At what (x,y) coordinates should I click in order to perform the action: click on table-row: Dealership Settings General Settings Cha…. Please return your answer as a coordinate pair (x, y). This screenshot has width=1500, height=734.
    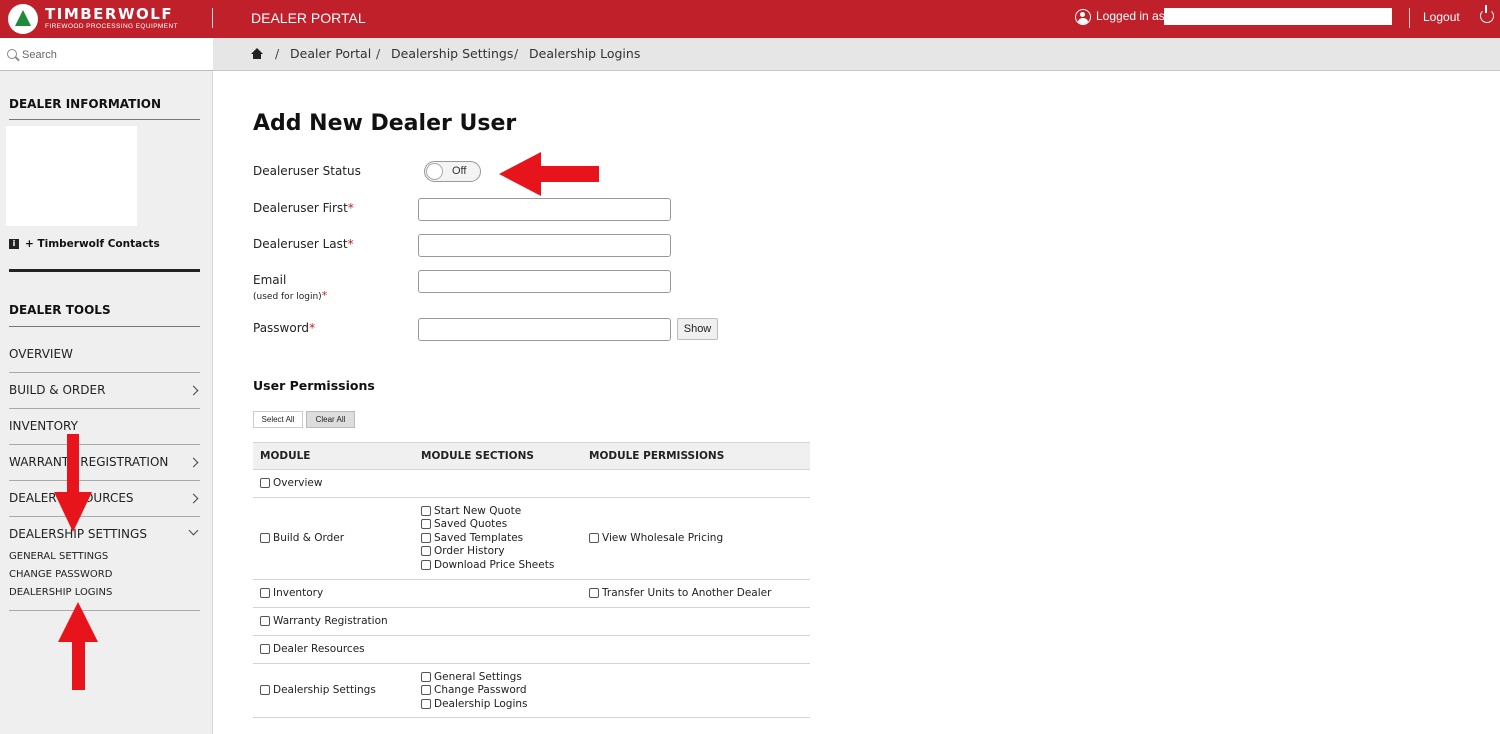
    Looking at the image, I should click on (531, 691).